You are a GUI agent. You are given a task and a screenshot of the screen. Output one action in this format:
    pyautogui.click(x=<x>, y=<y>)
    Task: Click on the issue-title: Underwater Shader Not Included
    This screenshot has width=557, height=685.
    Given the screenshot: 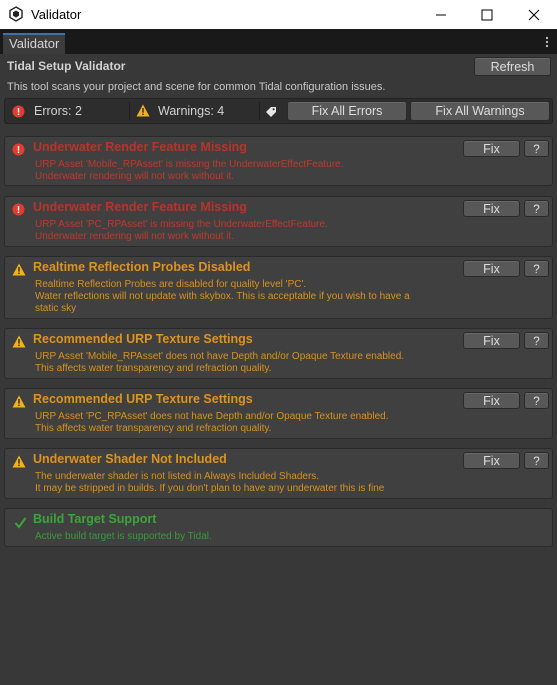 What is the action you would take?
    pyautogui.click(x=130, y=459)
    